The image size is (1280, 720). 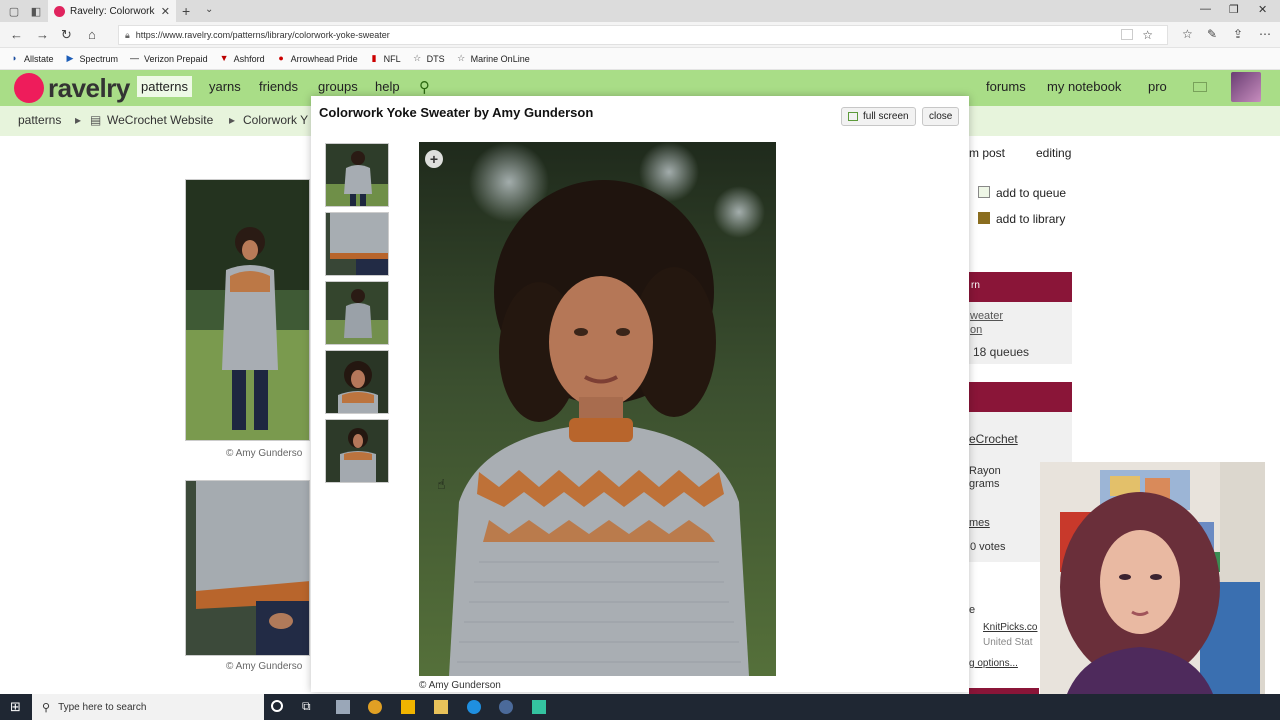 What do you see at coordinates (1157, 86) in the screenshot?
I see `nav-pro: pro` at bounding box center [1157, 86].